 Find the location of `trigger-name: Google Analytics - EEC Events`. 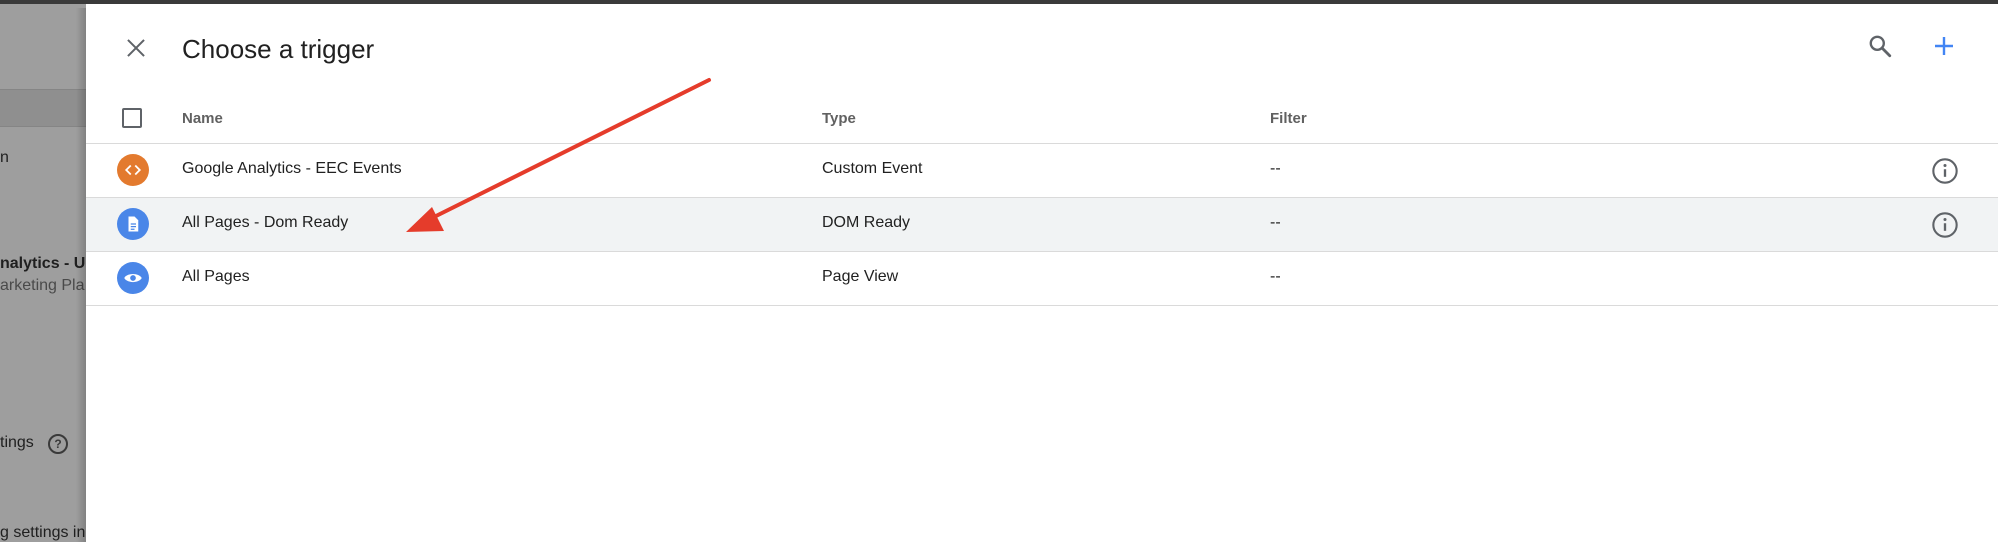

trigger-name: Google Analytics - EEC Events is located at coordinates (292, 168).